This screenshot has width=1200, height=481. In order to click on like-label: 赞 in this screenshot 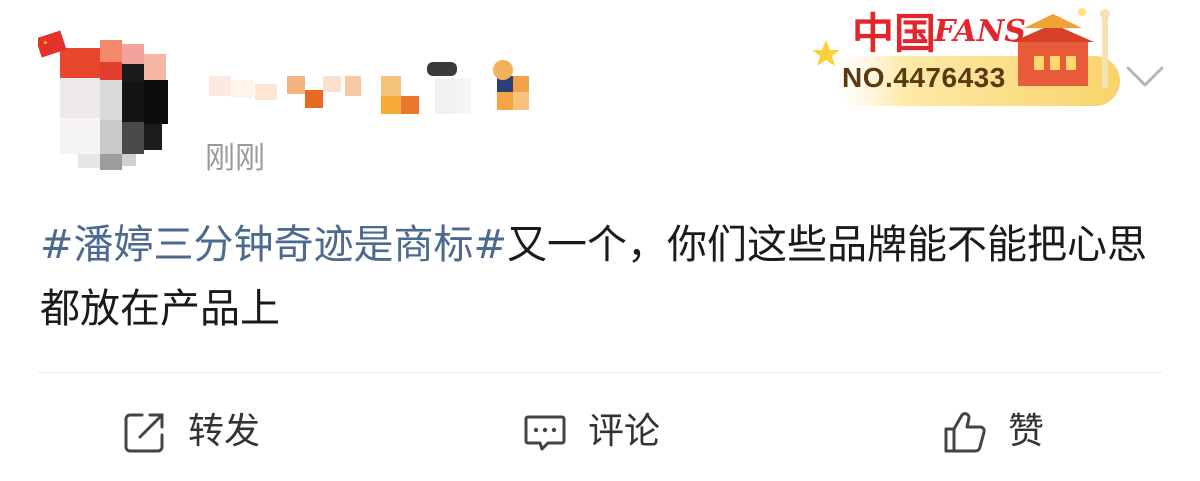, I will do `click(1026, 431)`.